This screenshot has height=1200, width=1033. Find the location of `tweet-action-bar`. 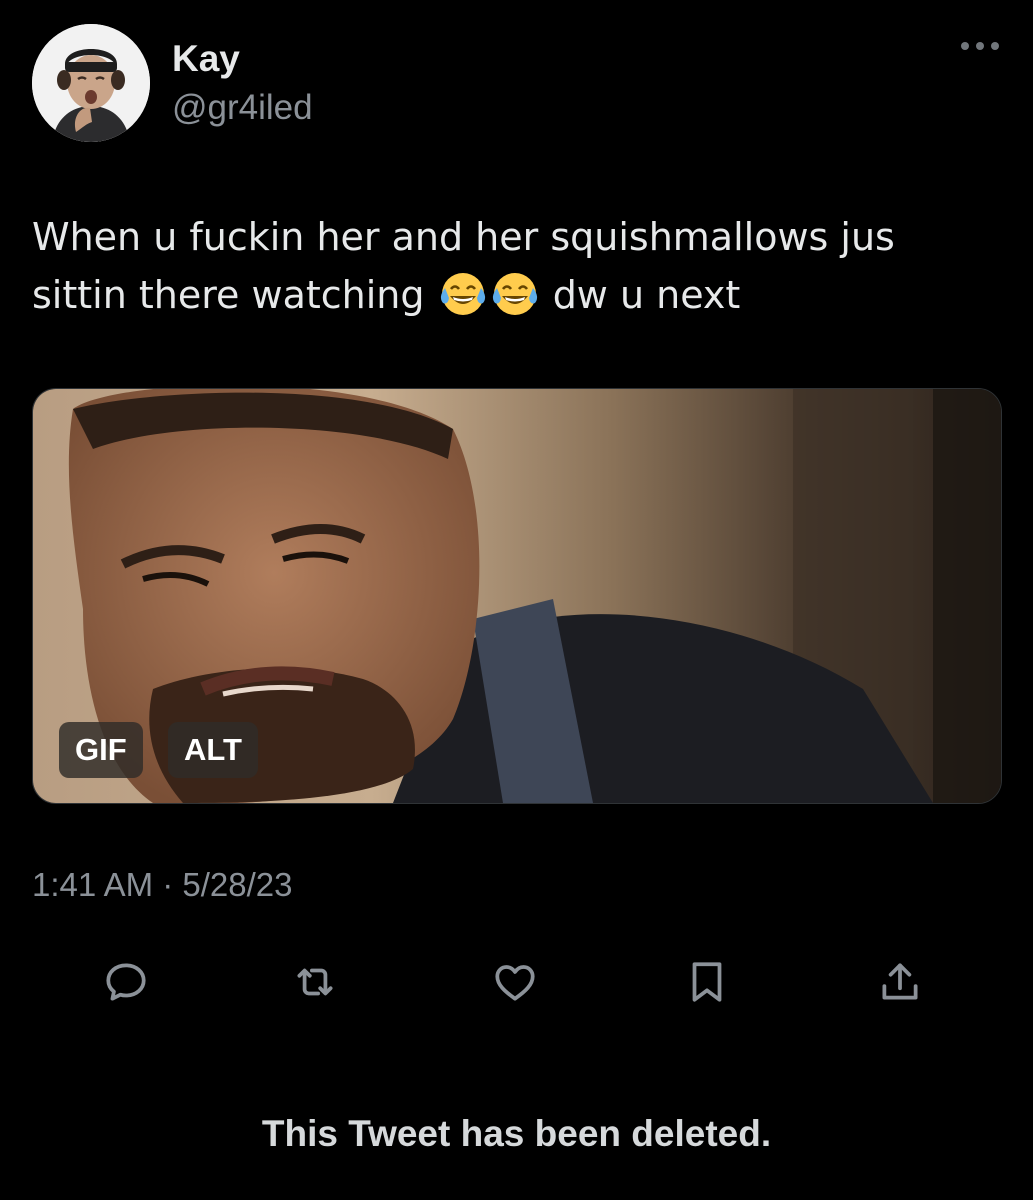

tweet-action-bar is located at coordinates (516, 982).